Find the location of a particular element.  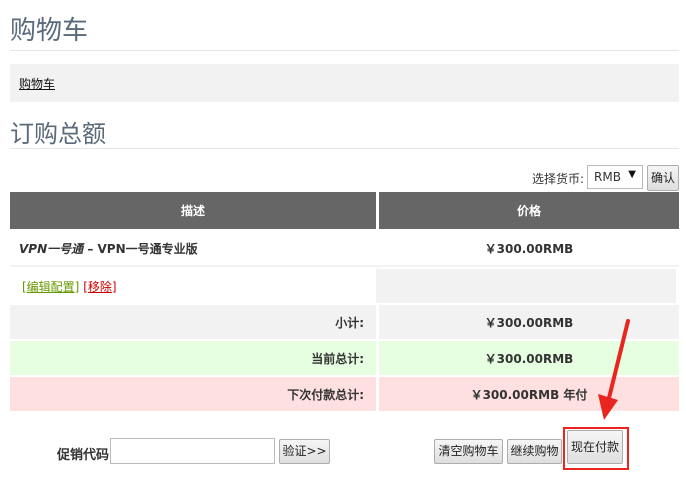

breadcrumb-link-cart: 购物车 is located at coordinates (37, 83).